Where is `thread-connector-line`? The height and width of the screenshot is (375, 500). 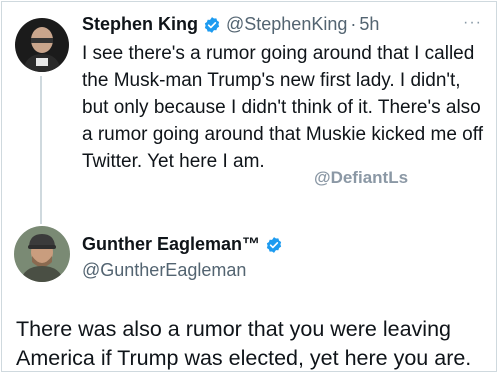 thread-connector-line is located at coordinates (41, 150).